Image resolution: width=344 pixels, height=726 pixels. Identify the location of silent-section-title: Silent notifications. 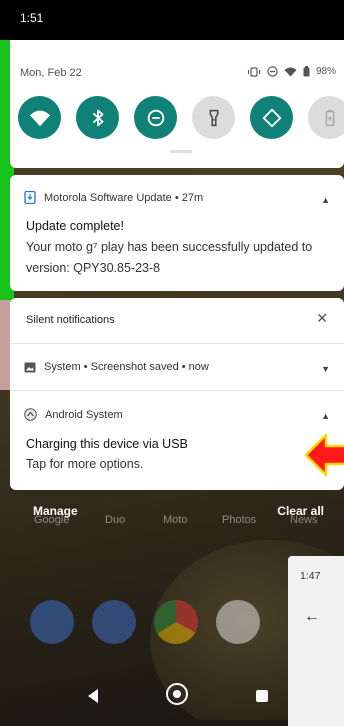
(70, 320).